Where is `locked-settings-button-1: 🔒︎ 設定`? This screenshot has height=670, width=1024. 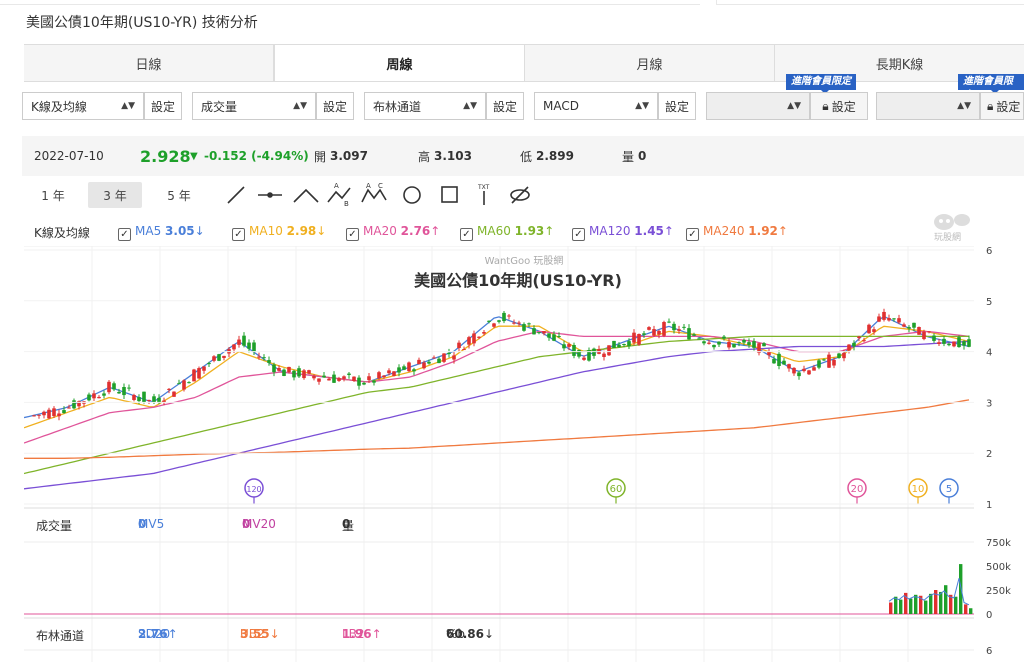 locked-settings-button-1: 🔒︎ 設定 is located at coordinates (839, 106).